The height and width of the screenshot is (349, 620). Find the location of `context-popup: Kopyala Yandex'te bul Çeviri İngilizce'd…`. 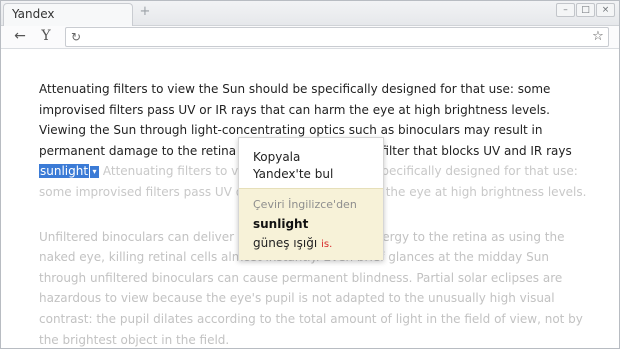

context-popup: Kopyala Yandex'te bul Çeviri İngilizce'd… is located at coordinates (311, 198).